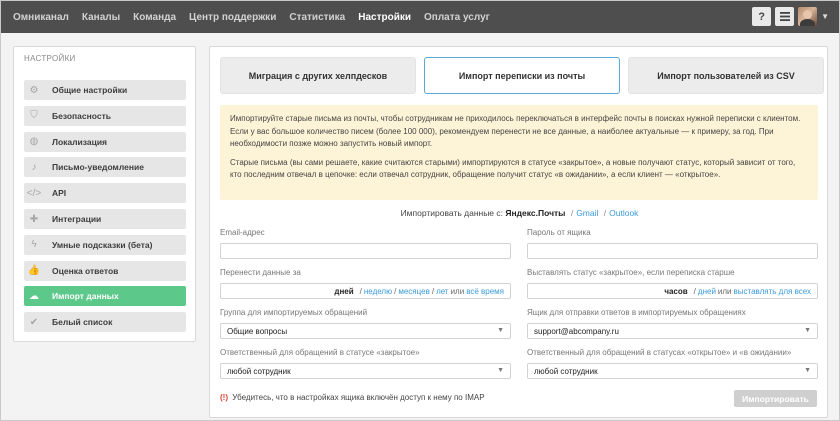 Image resolution: width=840 pixels, height=421 pixels. I want to click on password-label: Пароль от ящика, so click(559, 232).